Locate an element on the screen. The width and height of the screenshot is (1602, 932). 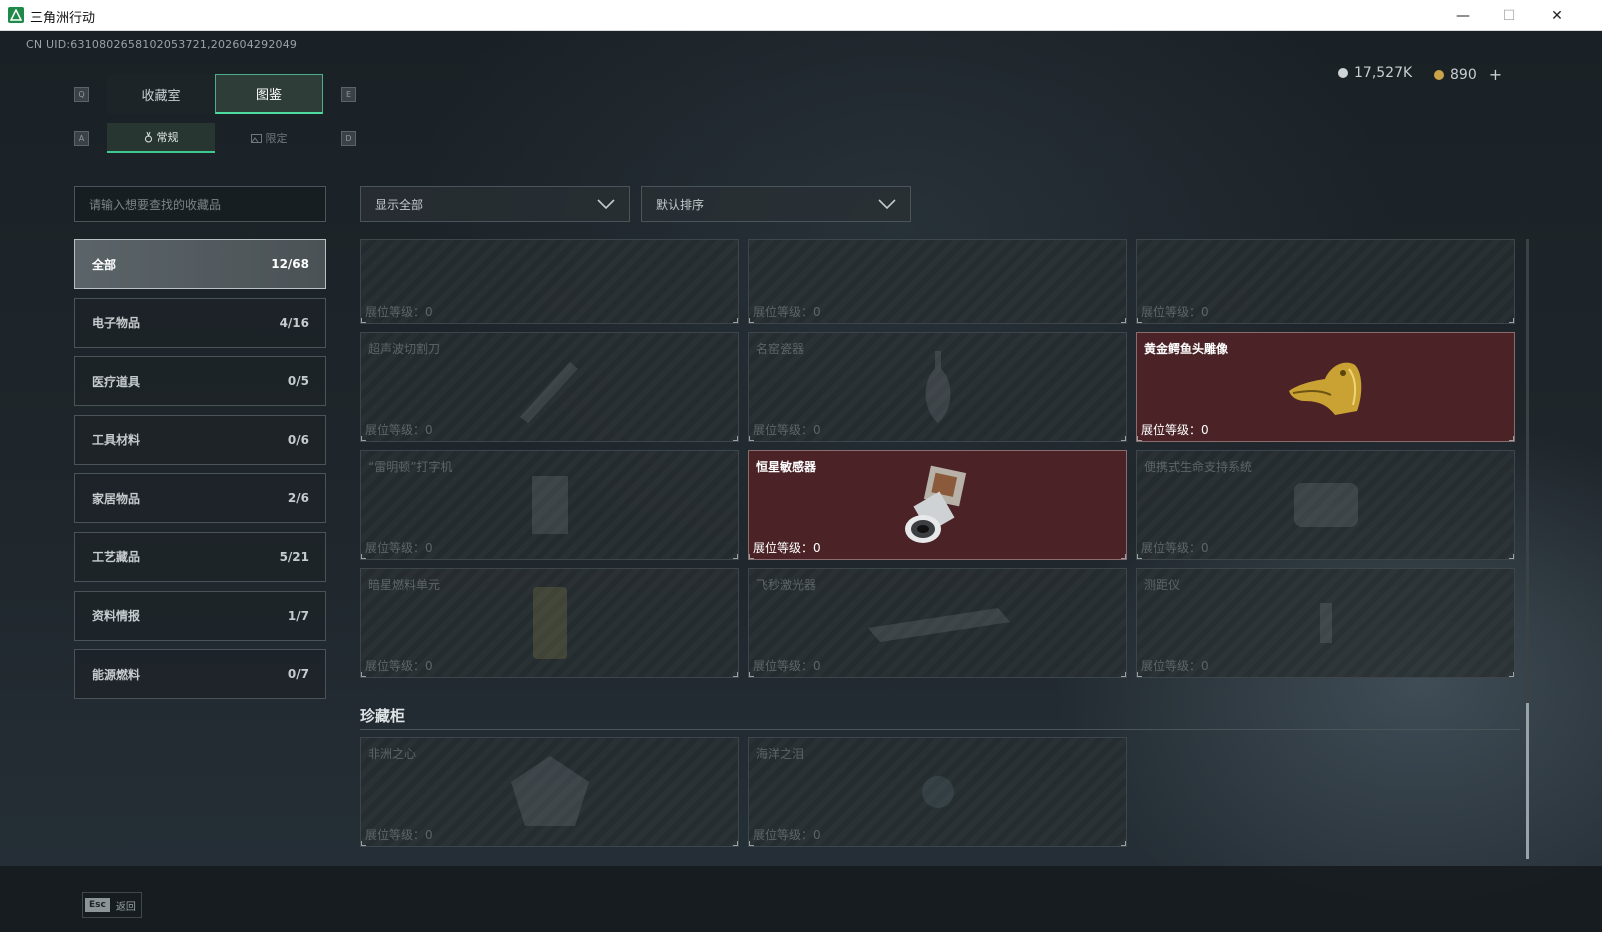
category-label: 工艺藏品 is located at coordinates (116, 557).